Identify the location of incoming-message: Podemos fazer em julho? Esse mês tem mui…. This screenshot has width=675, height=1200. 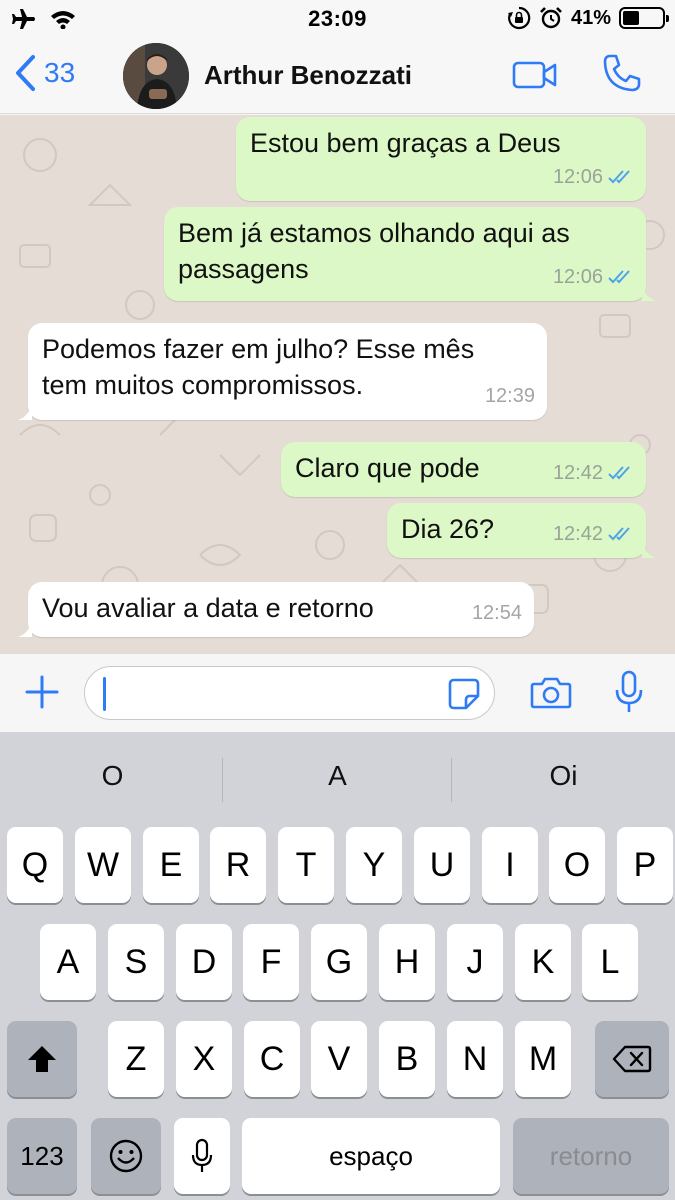
(282, 371).